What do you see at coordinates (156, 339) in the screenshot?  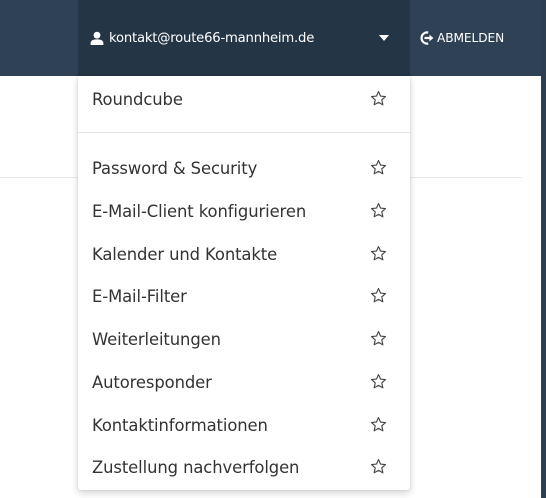 I see `menu-item-label: Weiterleitungen` at bounding box center [156, 339].